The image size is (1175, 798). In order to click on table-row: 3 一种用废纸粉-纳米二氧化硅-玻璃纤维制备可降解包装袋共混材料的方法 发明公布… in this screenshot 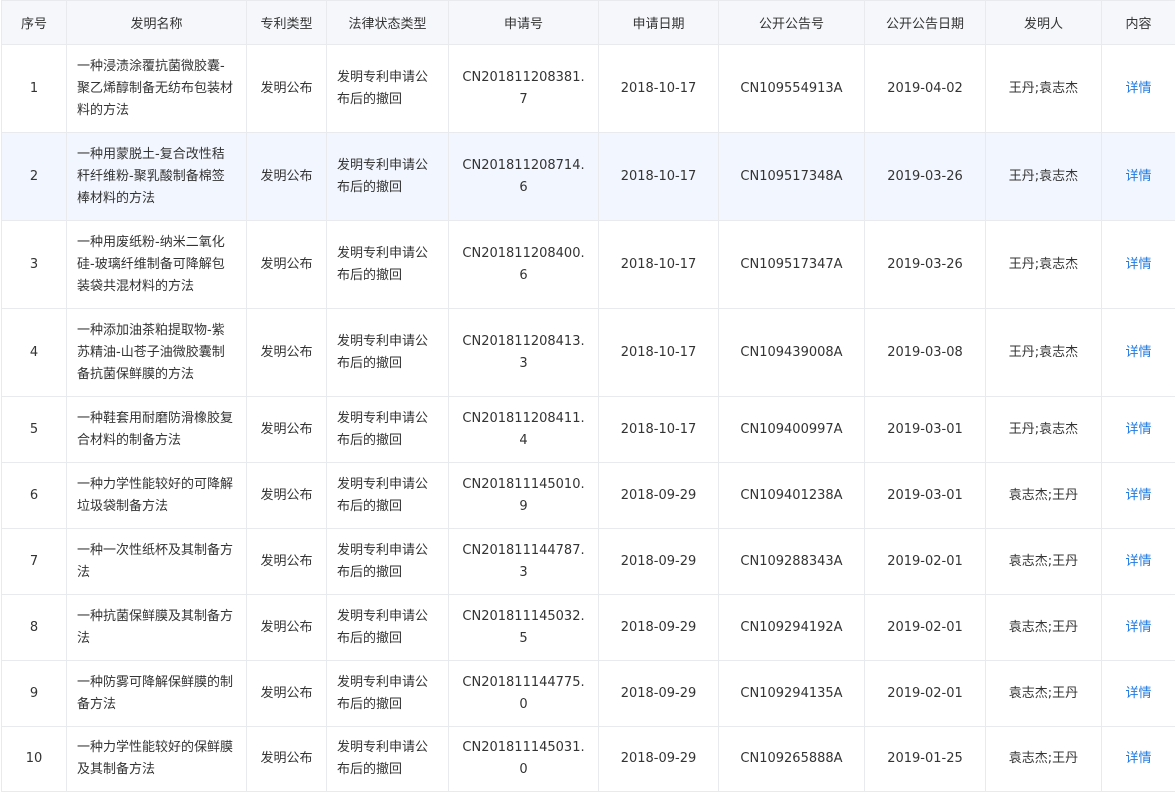, I will do `click(588, 264)`.